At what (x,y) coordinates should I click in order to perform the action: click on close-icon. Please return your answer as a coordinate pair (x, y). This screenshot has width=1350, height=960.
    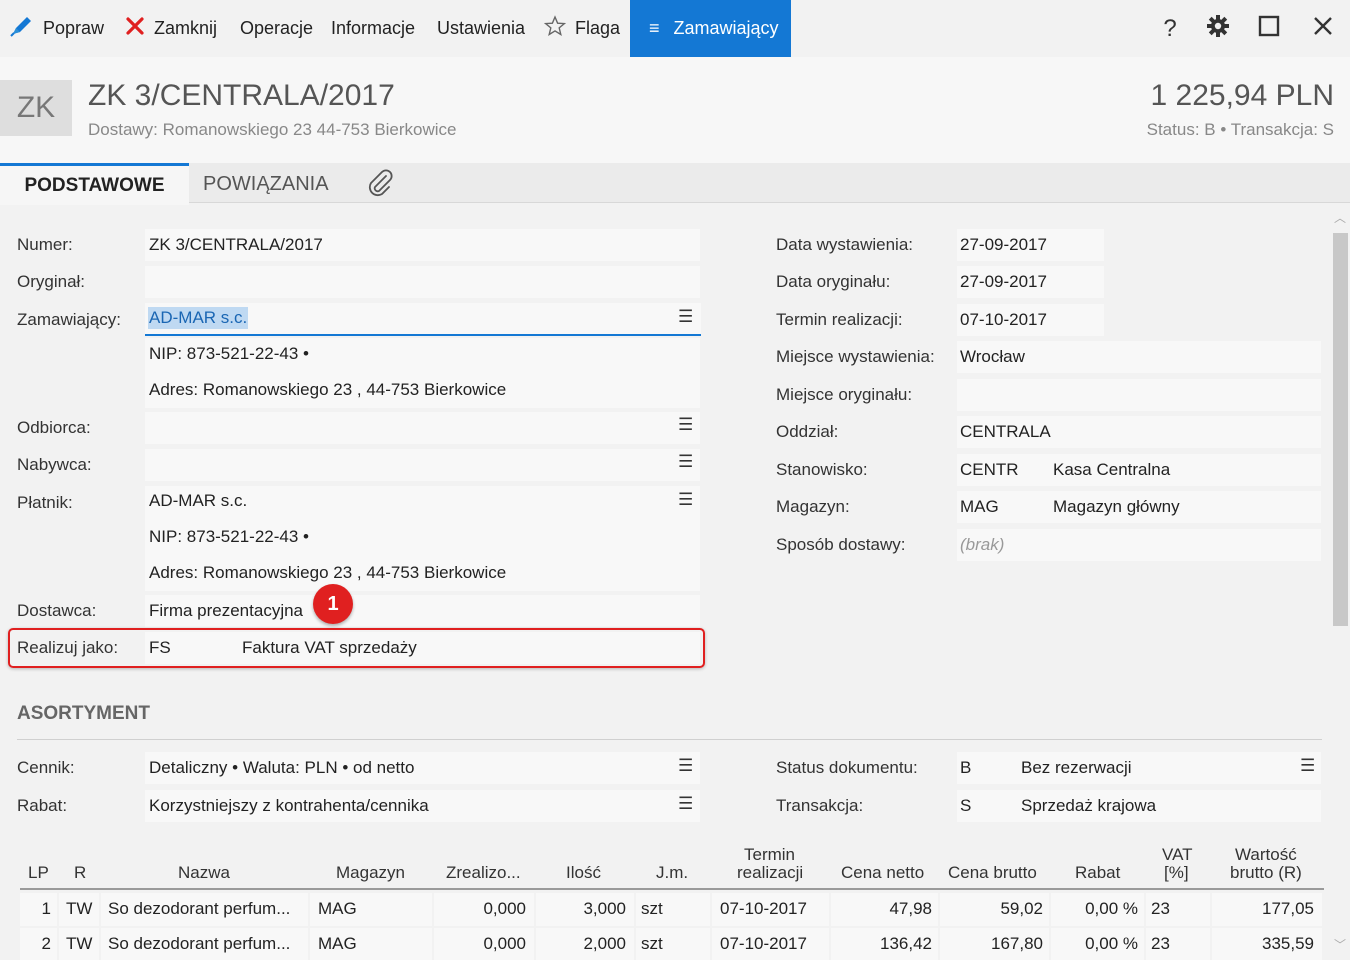
    Looking at the image, I should click on (135, 28).